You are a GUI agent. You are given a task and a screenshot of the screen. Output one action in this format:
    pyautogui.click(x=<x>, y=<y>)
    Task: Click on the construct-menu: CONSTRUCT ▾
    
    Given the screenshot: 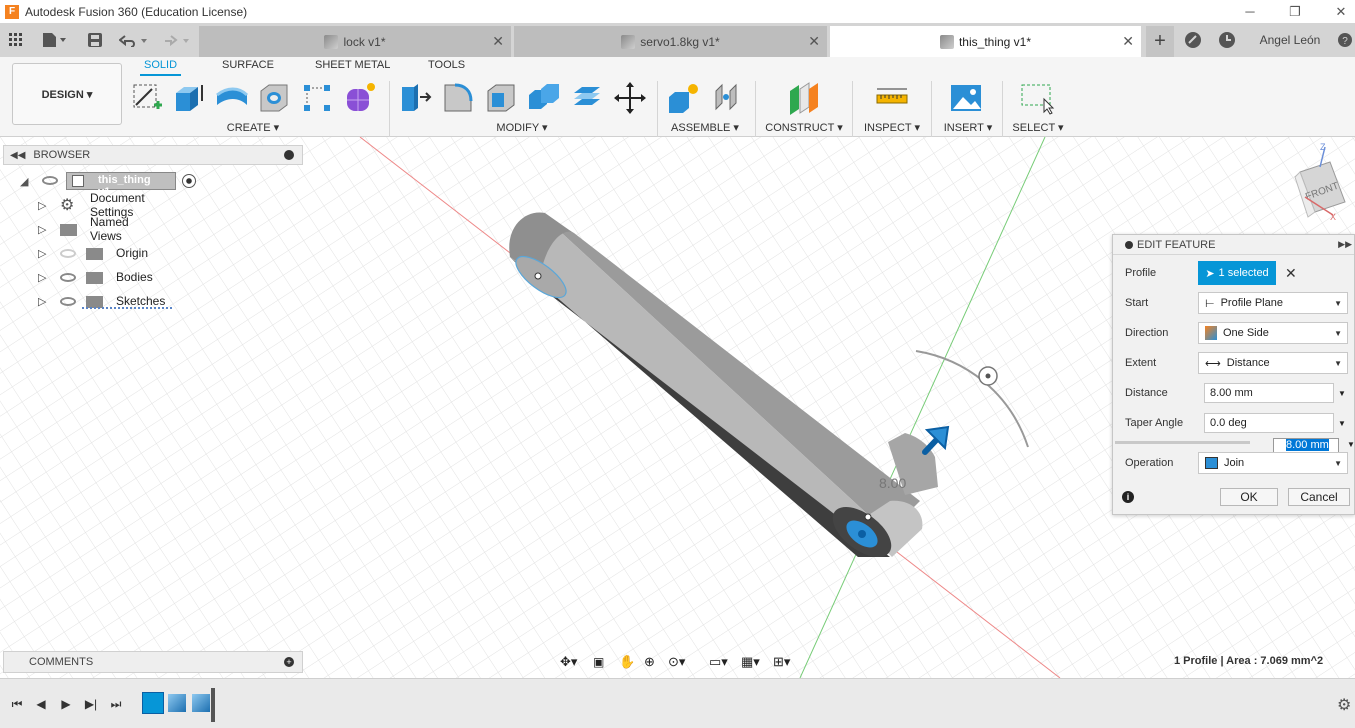 What is the action you would take?
    pyautogui.click(x=804, y=127)
    